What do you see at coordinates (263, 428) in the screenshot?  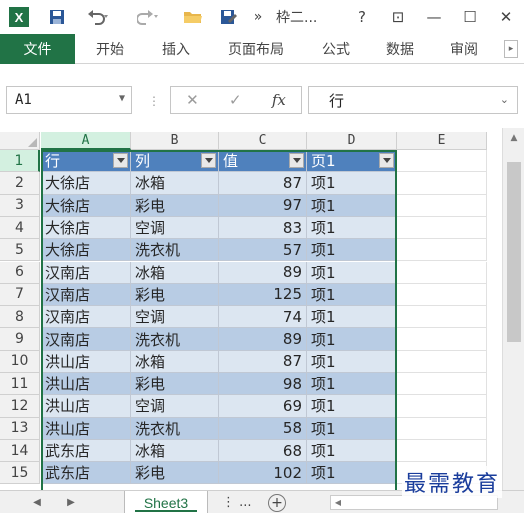 I see `pivot-cell-value-field: 58` at bounding box center [263, 428].